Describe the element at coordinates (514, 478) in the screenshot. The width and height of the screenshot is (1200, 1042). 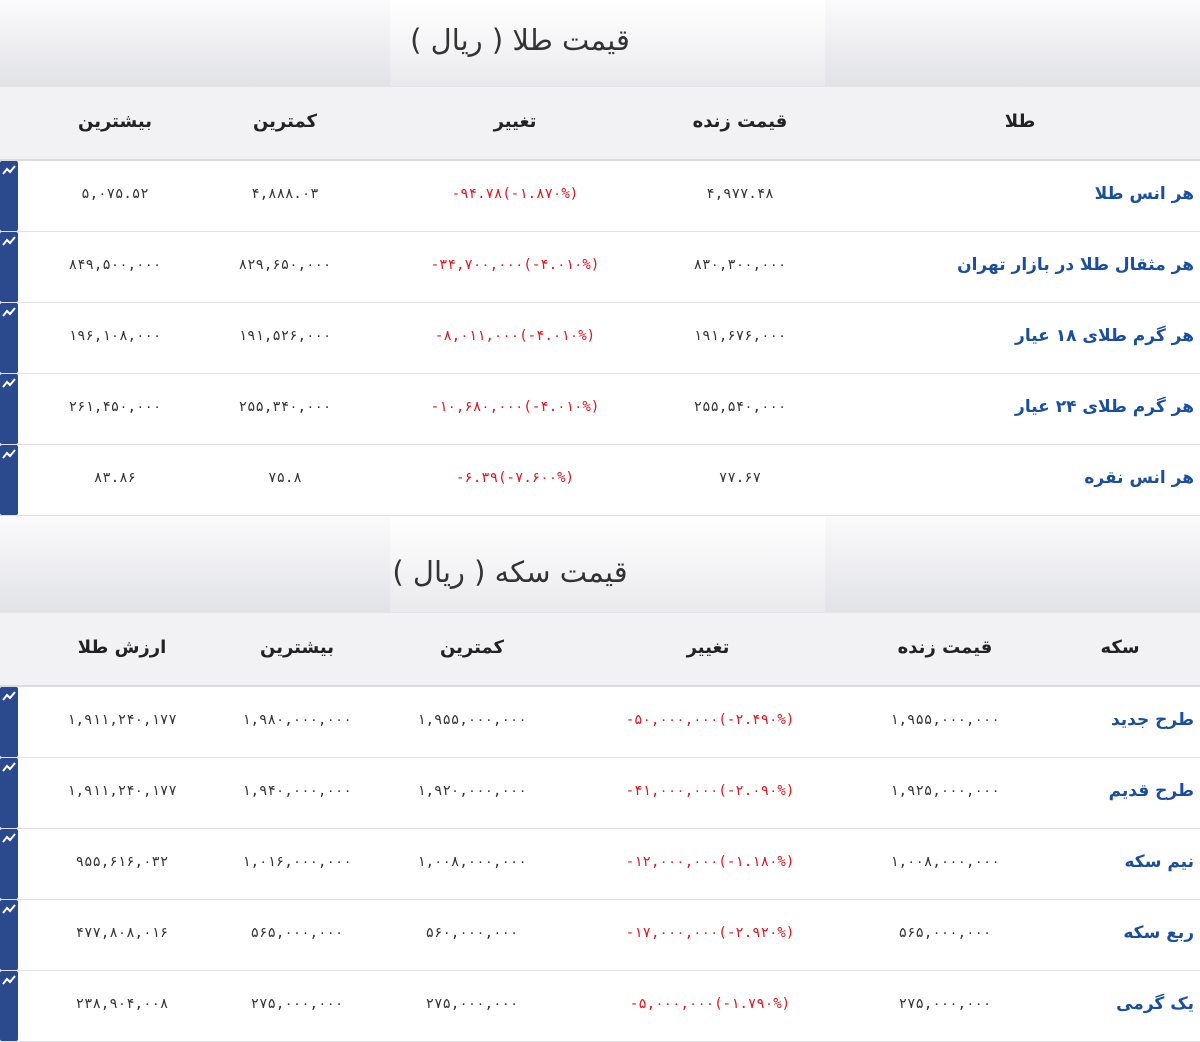
I see `gold-row-change: -۶.۳۹(-۷.۶۰۰%)` at that location.